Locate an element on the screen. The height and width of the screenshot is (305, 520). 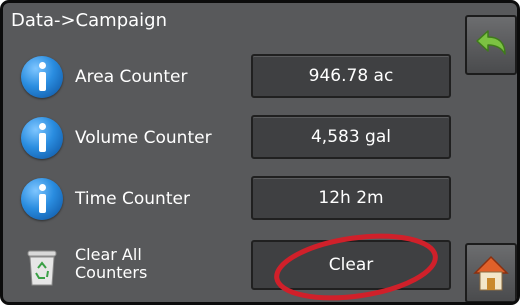
back-arrow-icon is located at coordinates (491, 42).